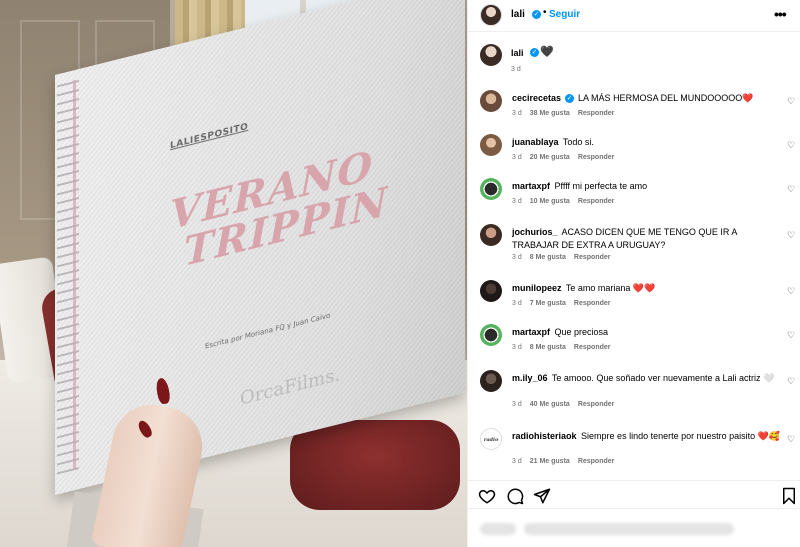  I want to click on comment-username: cecirecetas, so click(536, 98).